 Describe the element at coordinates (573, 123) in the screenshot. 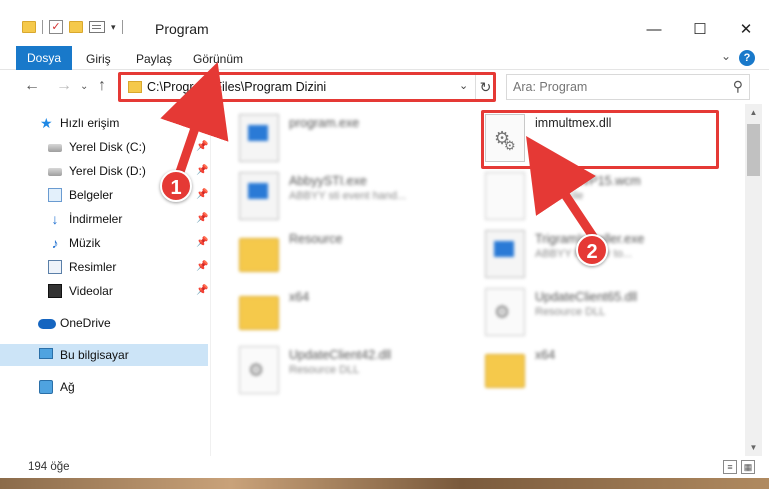

I see `file-name: immultmex.dll` at that location.